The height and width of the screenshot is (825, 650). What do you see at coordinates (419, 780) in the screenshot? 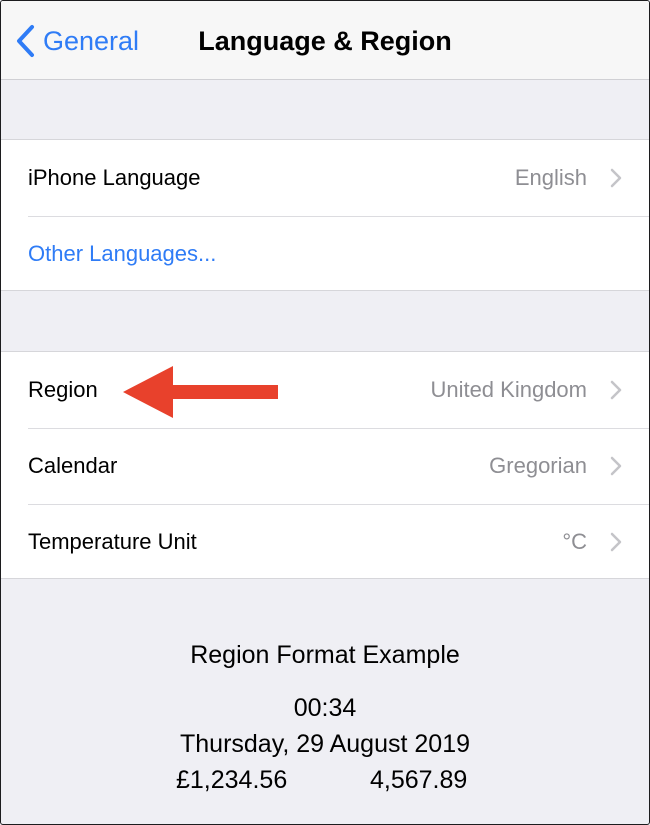
I see `format-example-number: 4,567.89` at bounding box center [419, 780].